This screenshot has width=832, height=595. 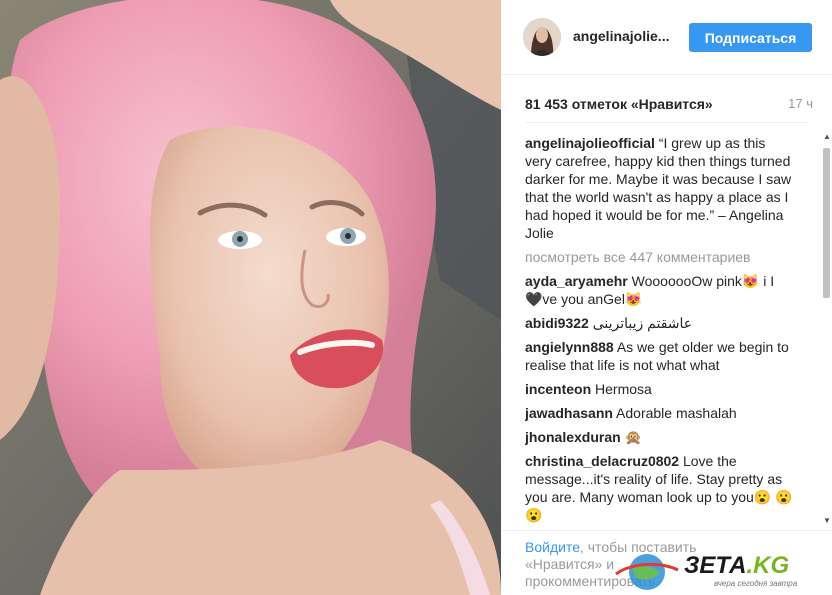 I want to click on comment-user: christina_delacruz0802, so click(x=602, y=461).